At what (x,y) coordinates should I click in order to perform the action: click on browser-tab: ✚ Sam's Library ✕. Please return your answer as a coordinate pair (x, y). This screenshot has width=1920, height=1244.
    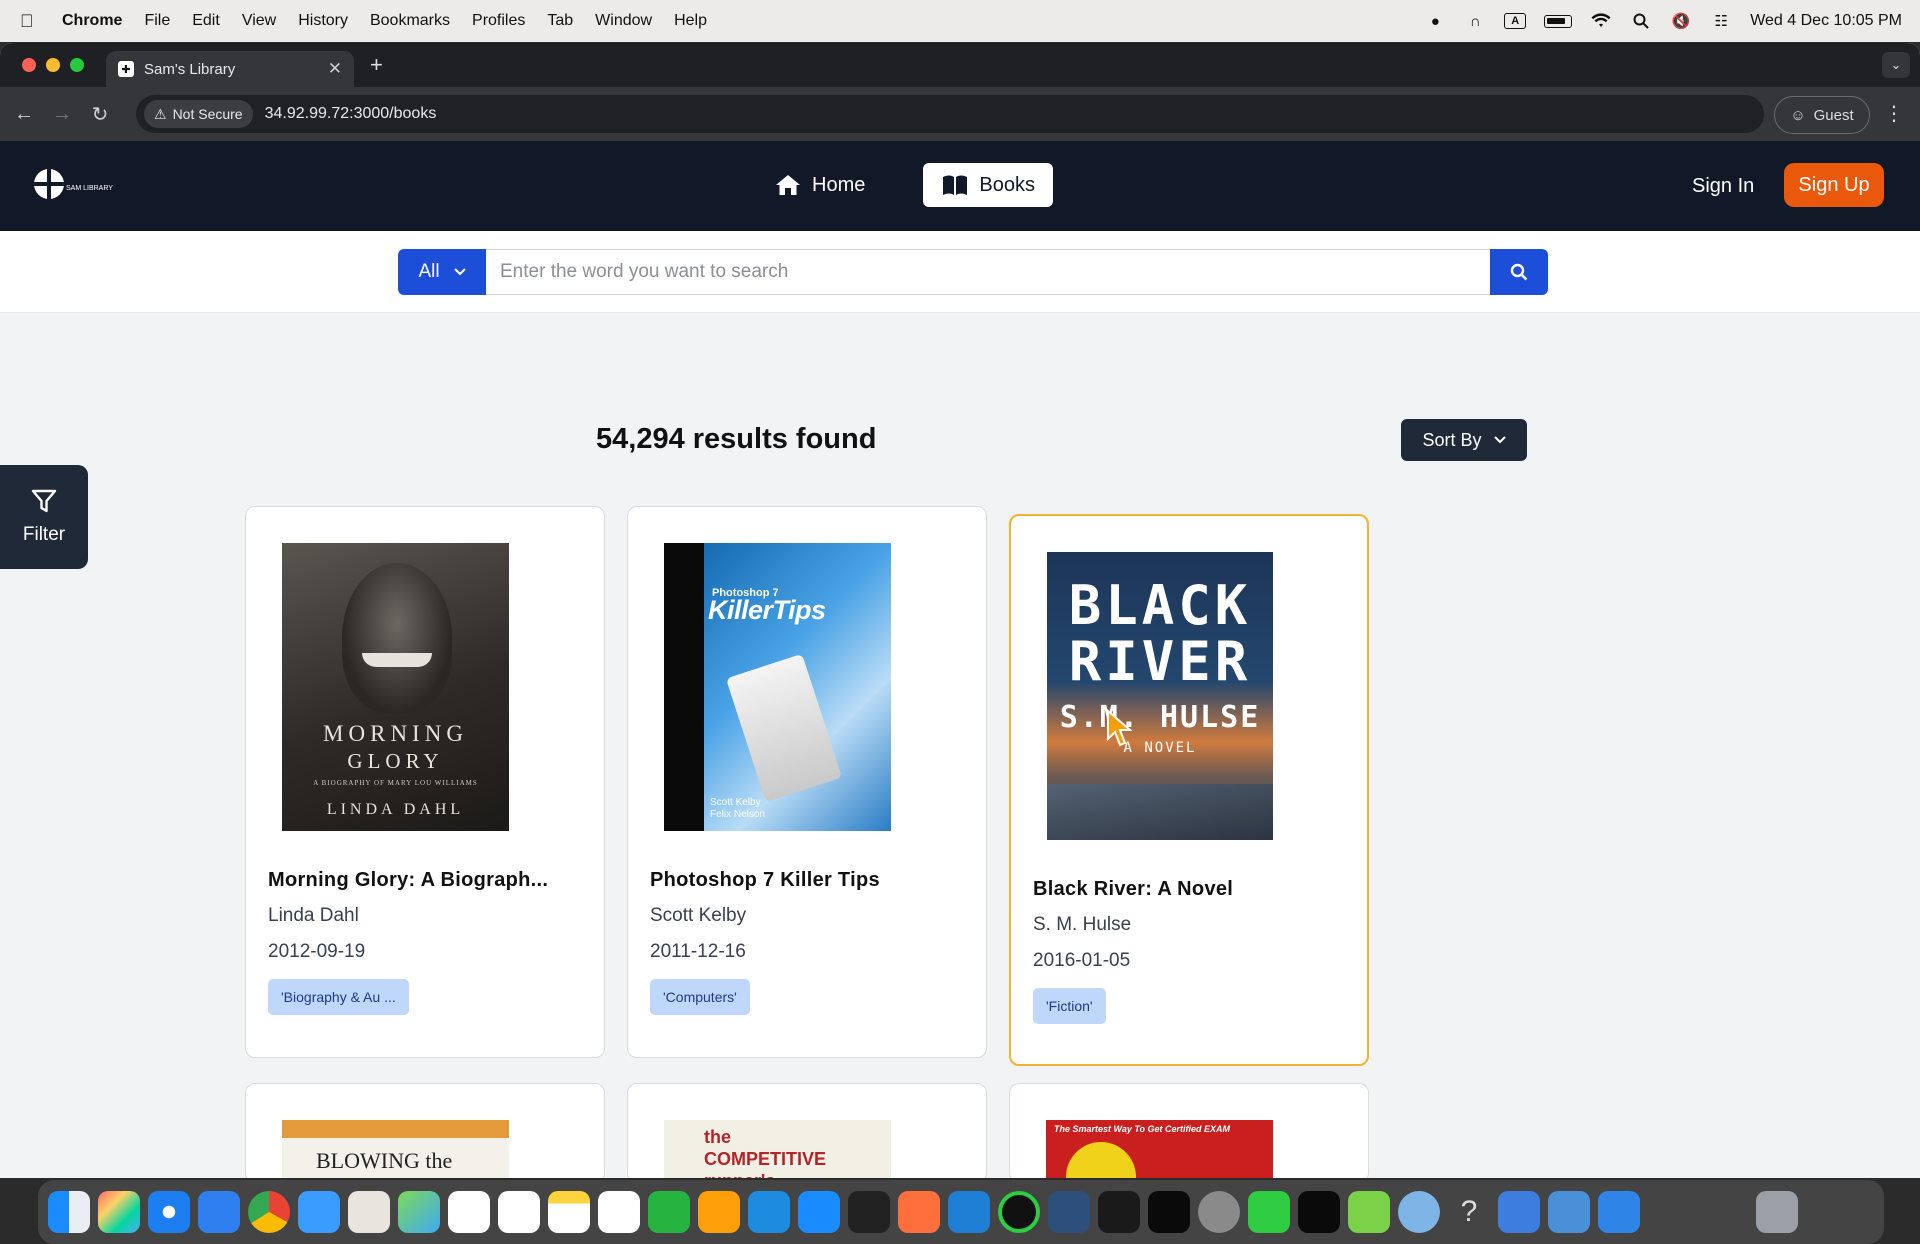
    Looking at the image, I should click on (230, 69).